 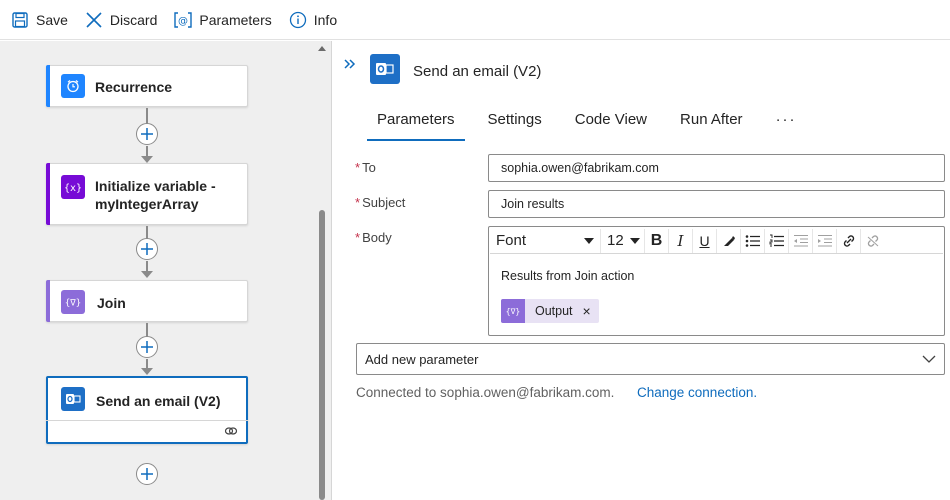 I want to click on italic-button: I, so click(x=680, y=240).